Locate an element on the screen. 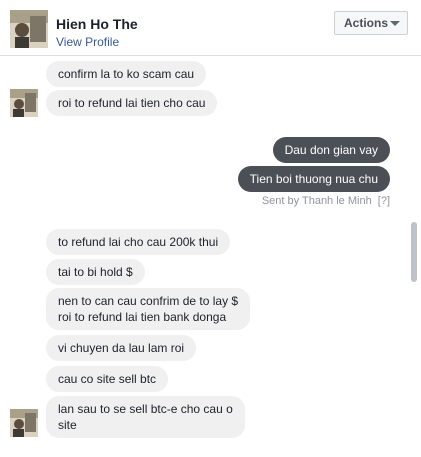 The width and height of the screenshot is (421, 457). thread-scrollbar is located at coordinates (414, 252).